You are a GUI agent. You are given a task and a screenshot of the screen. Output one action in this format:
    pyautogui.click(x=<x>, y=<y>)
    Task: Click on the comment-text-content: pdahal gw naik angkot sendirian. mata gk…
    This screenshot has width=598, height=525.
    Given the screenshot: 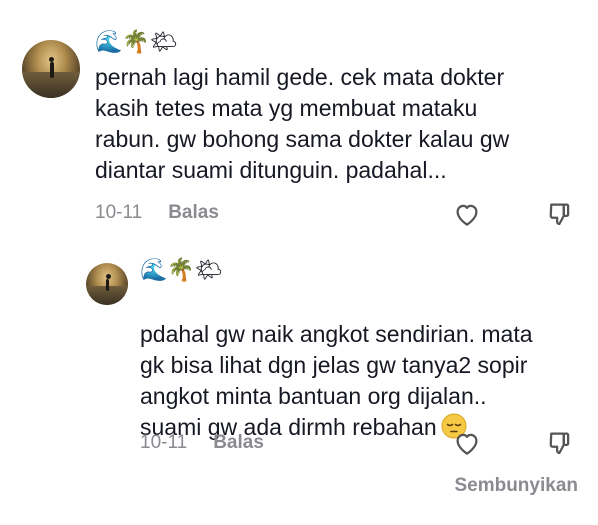 What is the action you would take?
    pyautogui.click(x=336, y=380)
    